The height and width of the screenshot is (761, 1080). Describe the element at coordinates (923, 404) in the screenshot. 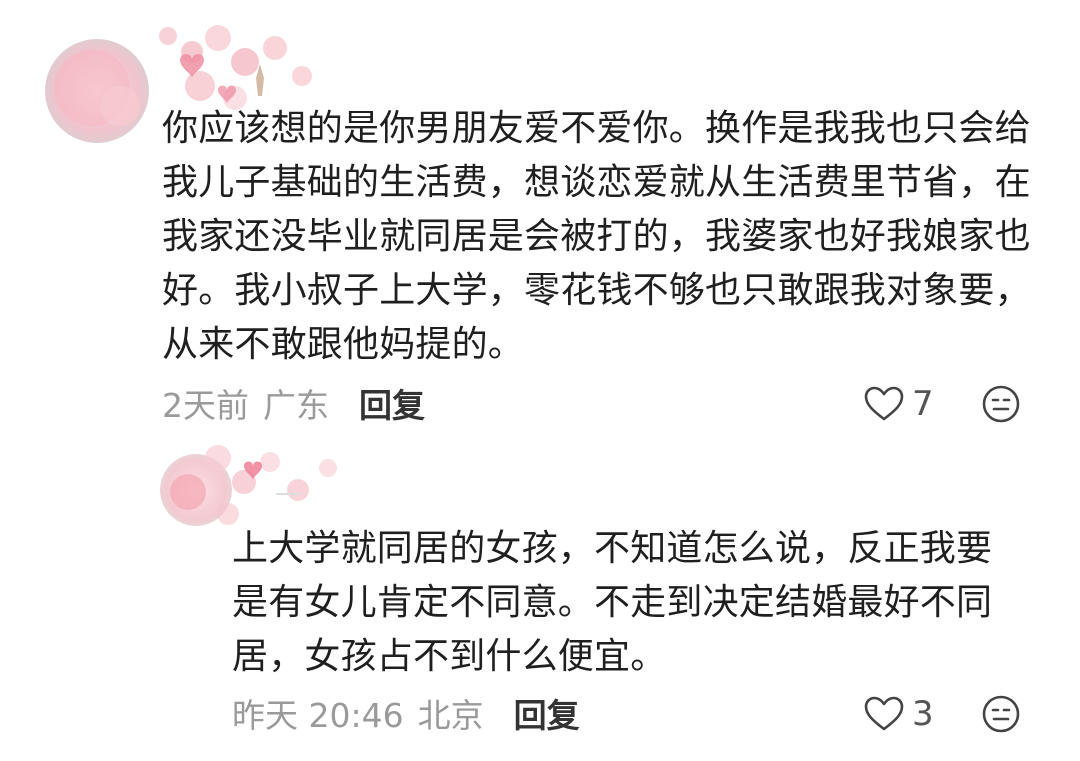

I see `like-count: 7` at that location.